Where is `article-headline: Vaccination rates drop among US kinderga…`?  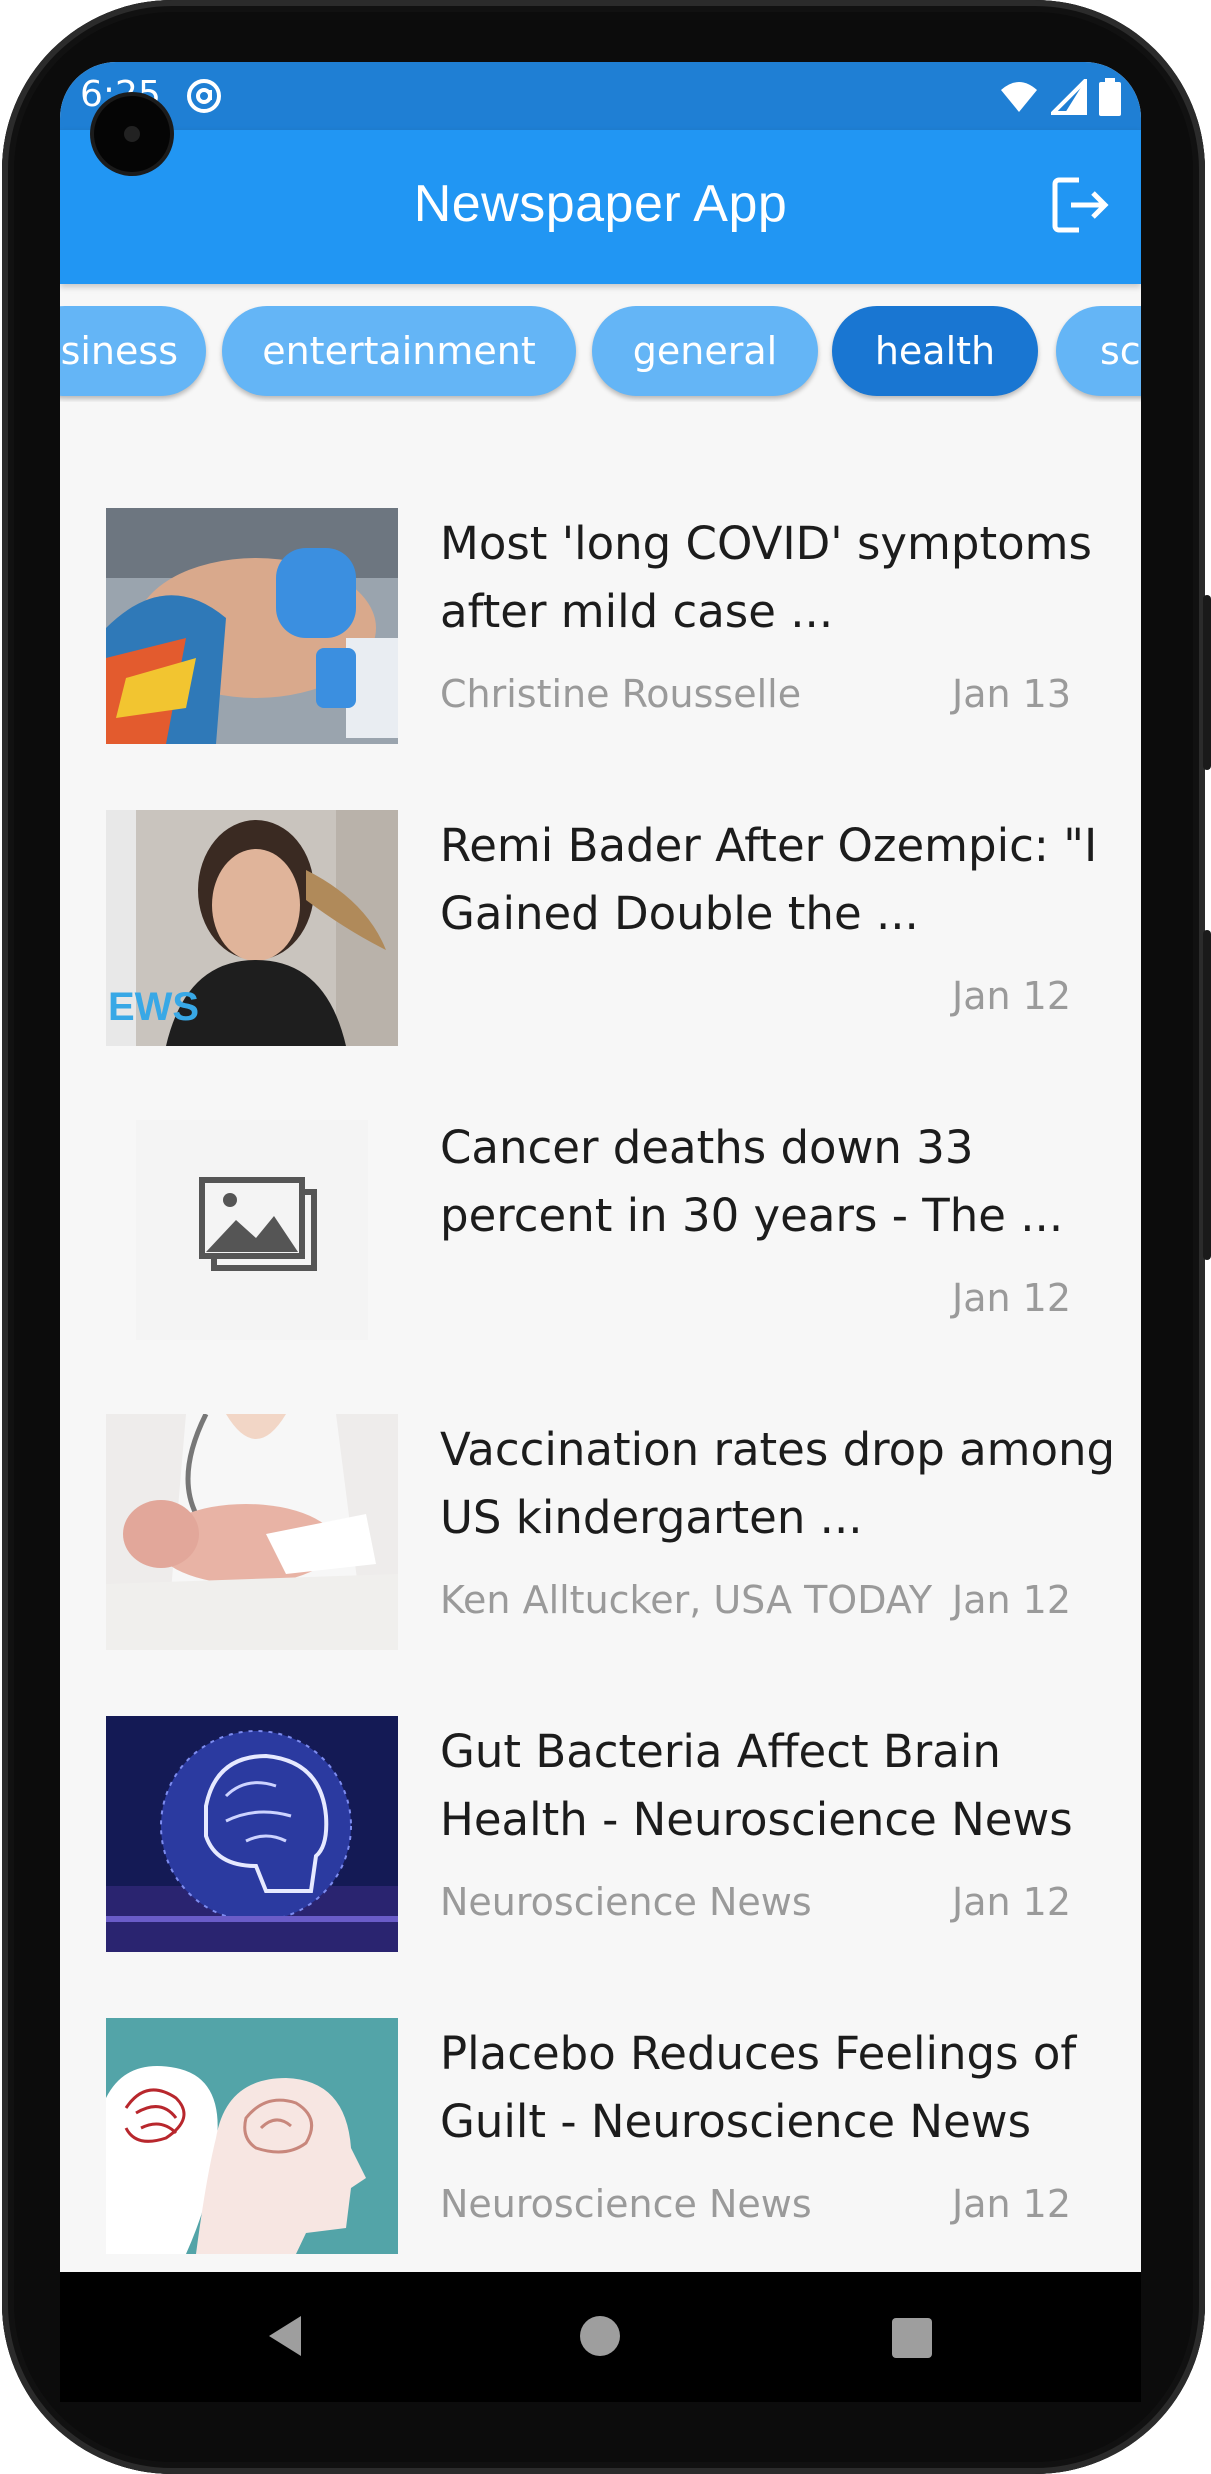
article-headline: Vaccination rates drop among US kinderga… is located at coordinates (778, 1483).